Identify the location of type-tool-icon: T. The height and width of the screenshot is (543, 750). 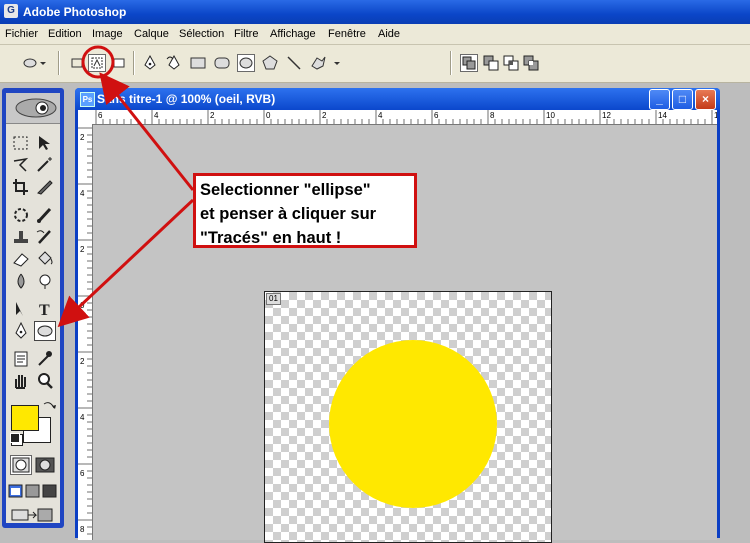
(45, 309).